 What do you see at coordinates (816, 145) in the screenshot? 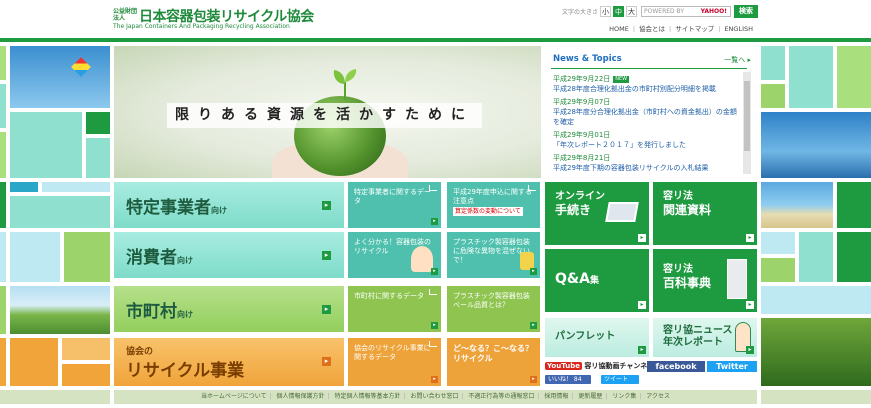
I see `decor-photo-sea` at bounding box center [816, 145].